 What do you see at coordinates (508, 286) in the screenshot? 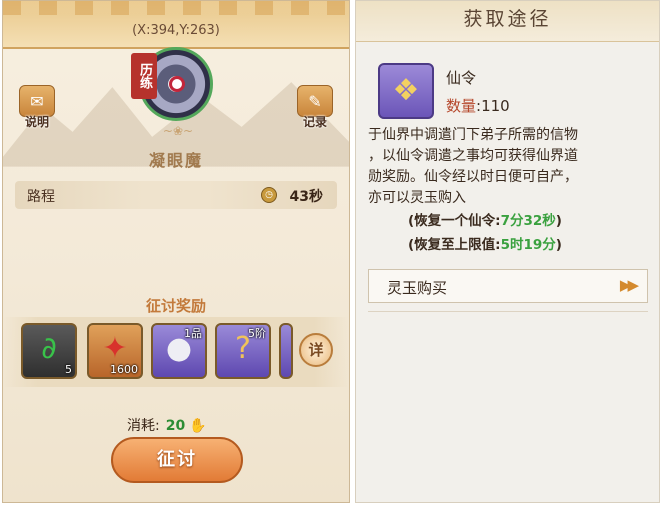
I see `jade-purchase-button: 灵玉购买 ▶▶` at bounding box center [508, 286].